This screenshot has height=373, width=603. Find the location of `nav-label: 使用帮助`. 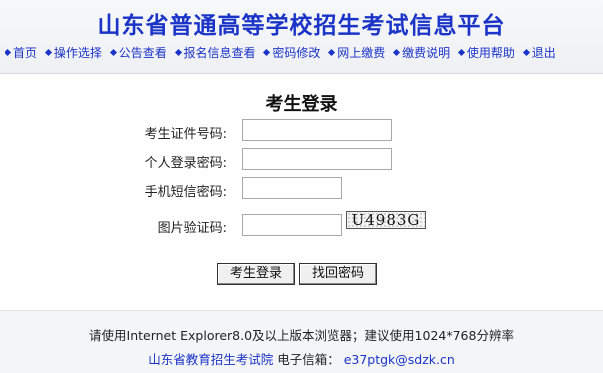

nav-label: 使用帮助 is located at coordinates (490, 53).